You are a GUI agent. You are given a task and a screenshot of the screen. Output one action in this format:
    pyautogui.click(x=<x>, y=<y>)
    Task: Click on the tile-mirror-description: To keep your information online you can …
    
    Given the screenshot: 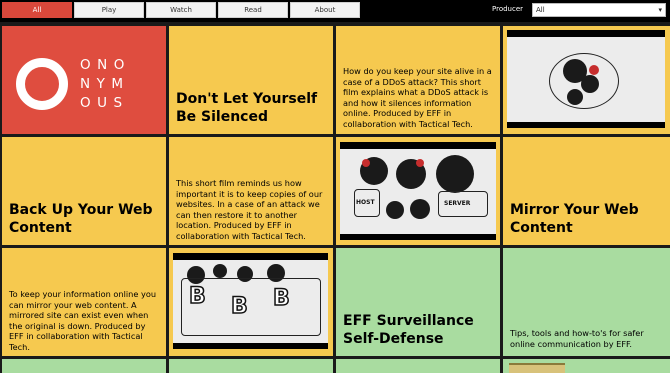 What is the action you would take?
    pyautogui.click(x=84, y=302)
    